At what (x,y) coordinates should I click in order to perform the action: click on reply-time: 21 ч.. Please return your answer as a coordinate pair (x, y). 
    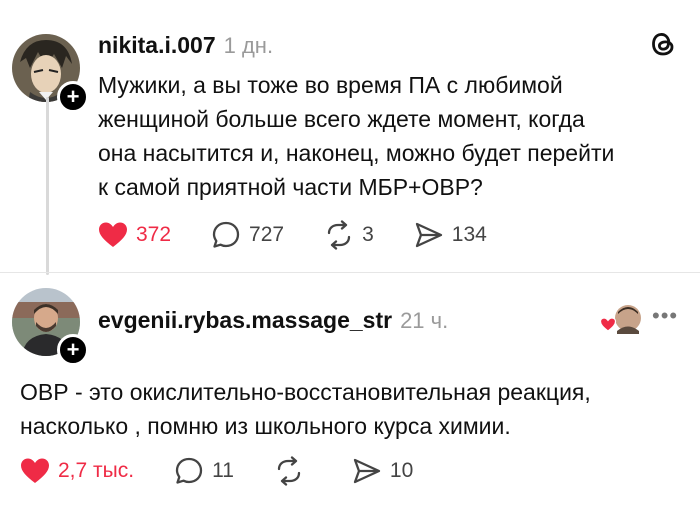
    Looking at the image, I should click on (424, 320).